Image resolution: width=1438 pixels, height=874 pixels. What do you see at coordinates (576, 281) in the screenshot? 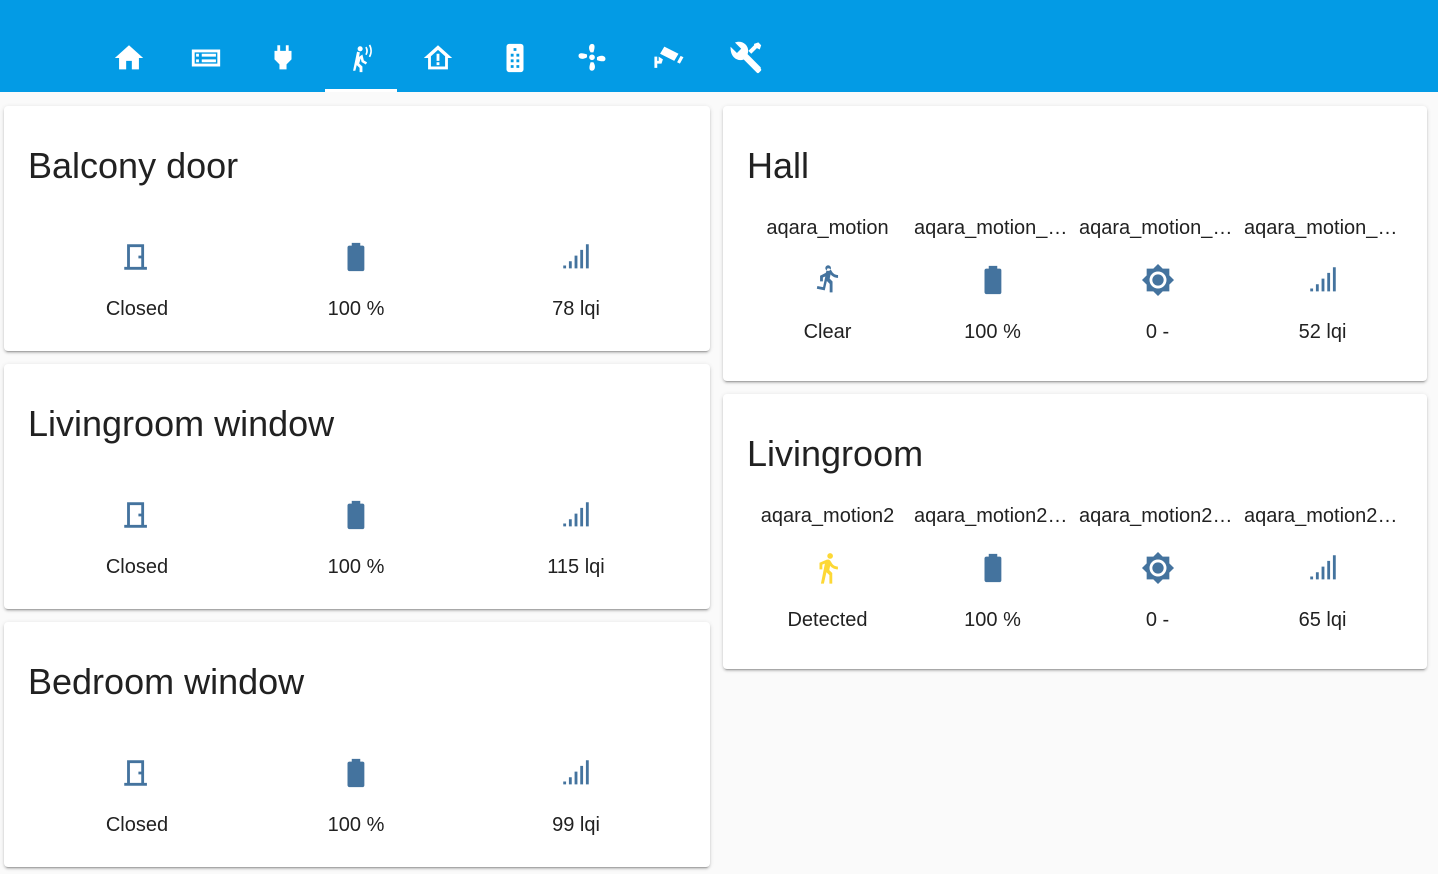
I see `entity-signal: 78 lqi` at bounding box center [576, 281].